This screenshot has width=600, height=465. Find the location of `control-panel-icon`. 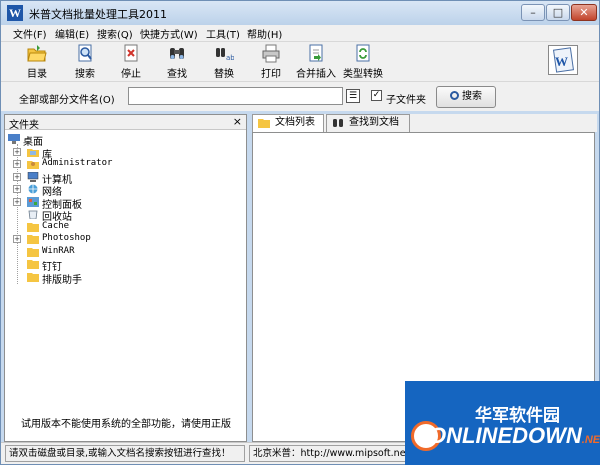

control-panel-icon is located at coordinates (33, 201).